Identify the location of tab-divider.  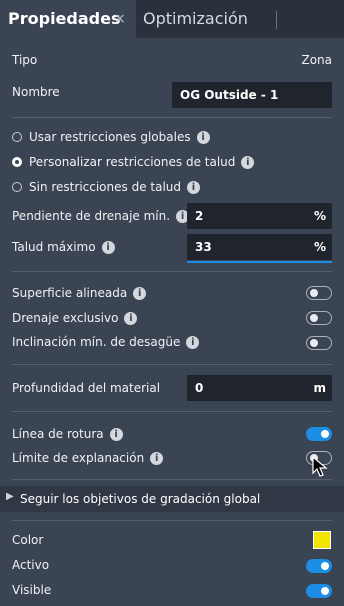
(276, 20).